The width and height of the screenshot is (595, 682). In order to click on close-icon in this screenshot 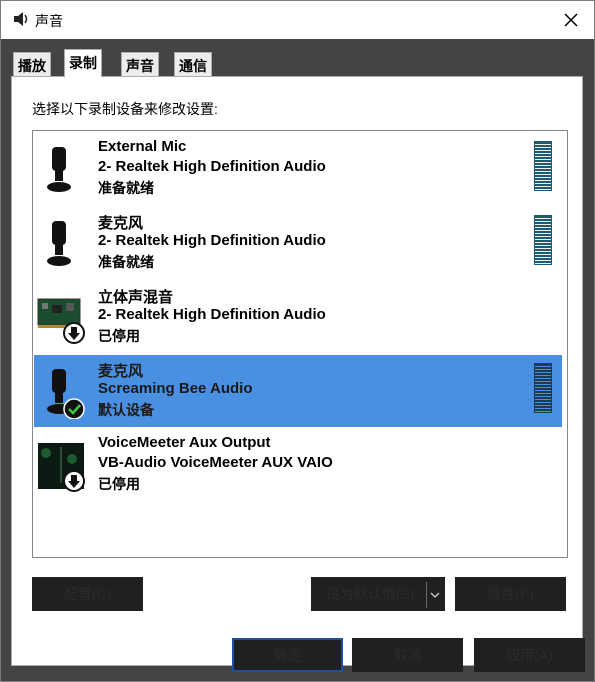, I will do `click(571, 20)`.